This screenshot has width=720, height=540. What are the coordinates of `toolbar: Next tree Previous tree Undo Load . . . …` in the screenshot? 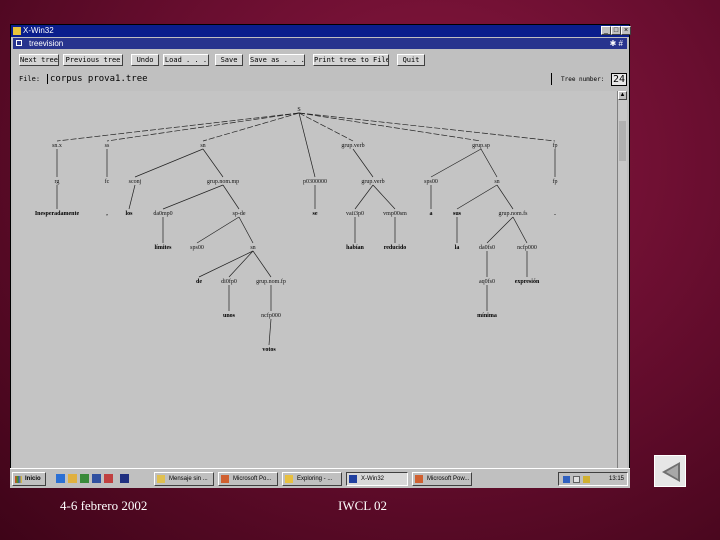 It's located at (320, 60).